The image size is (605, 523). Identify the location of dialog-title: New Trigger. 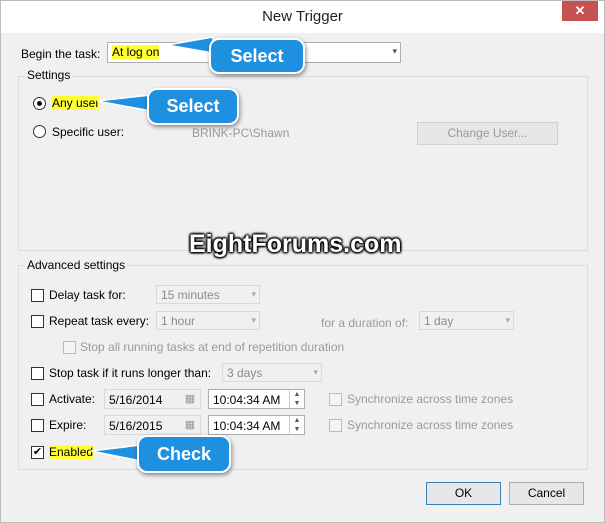
(302, 16).